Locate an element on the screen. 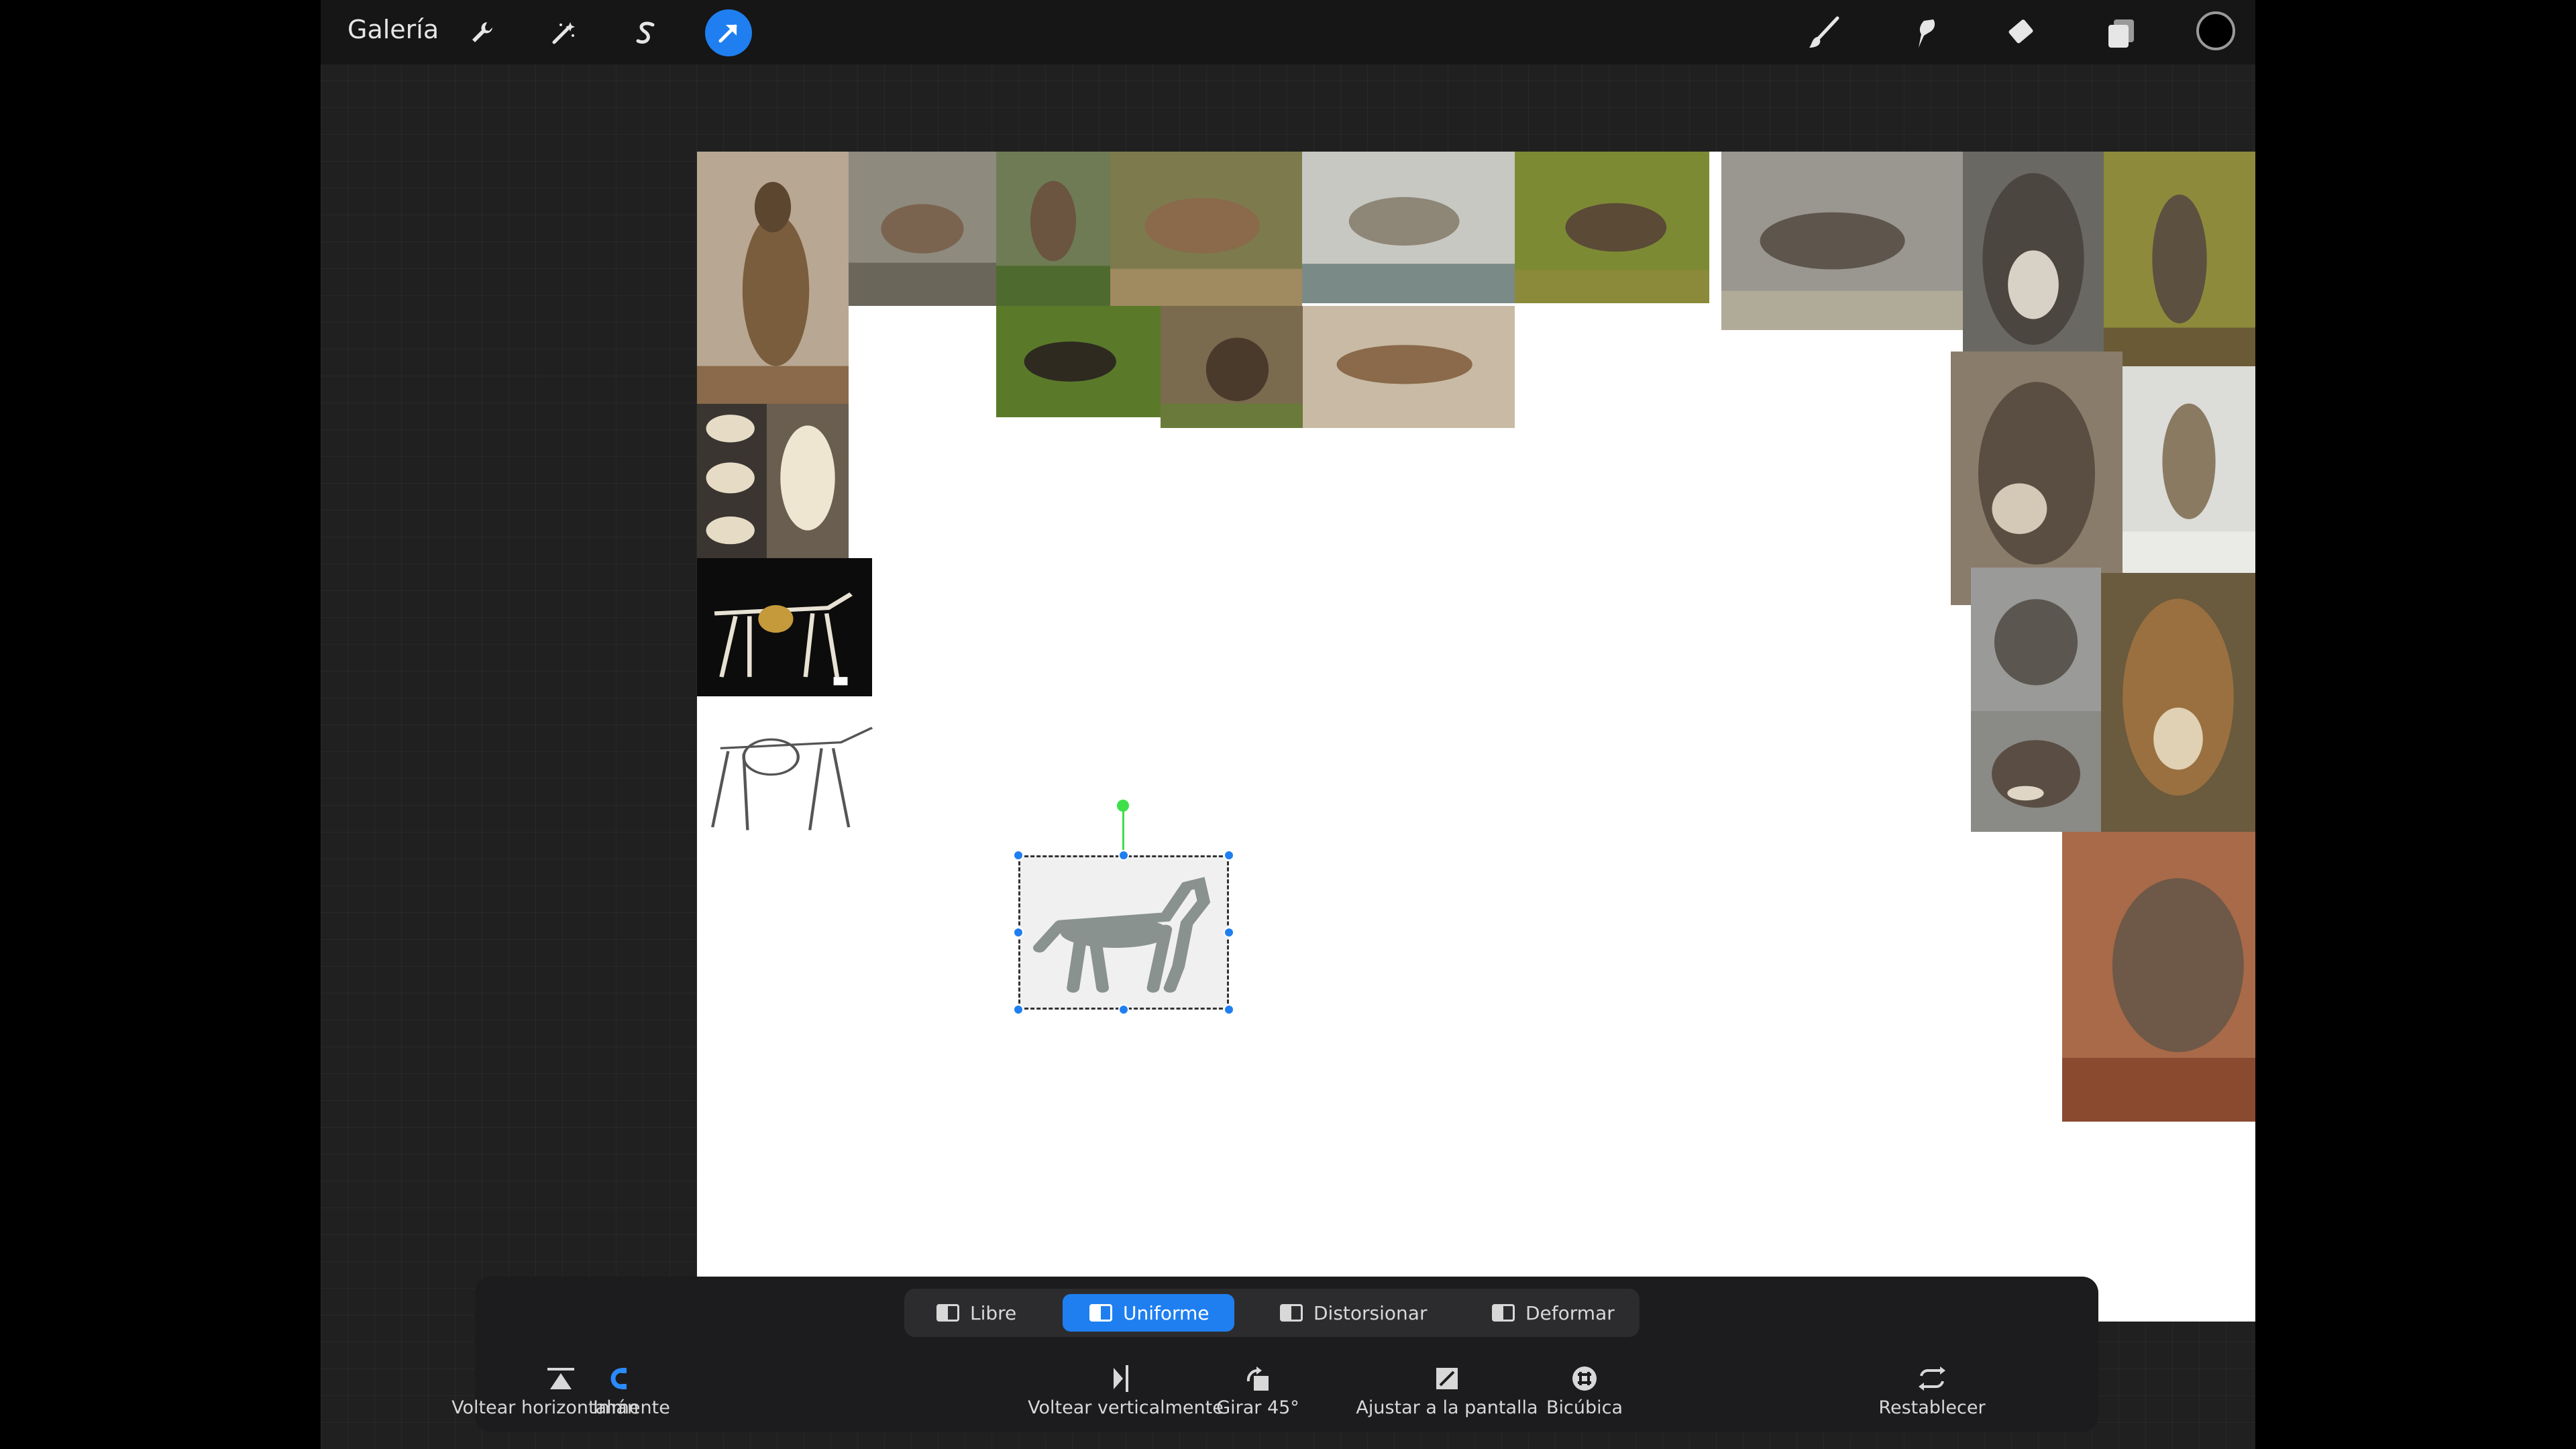 This screenshot has height=1449, width=2576. mode-label: Distorsionar is located at coordinates (1370, 1312).